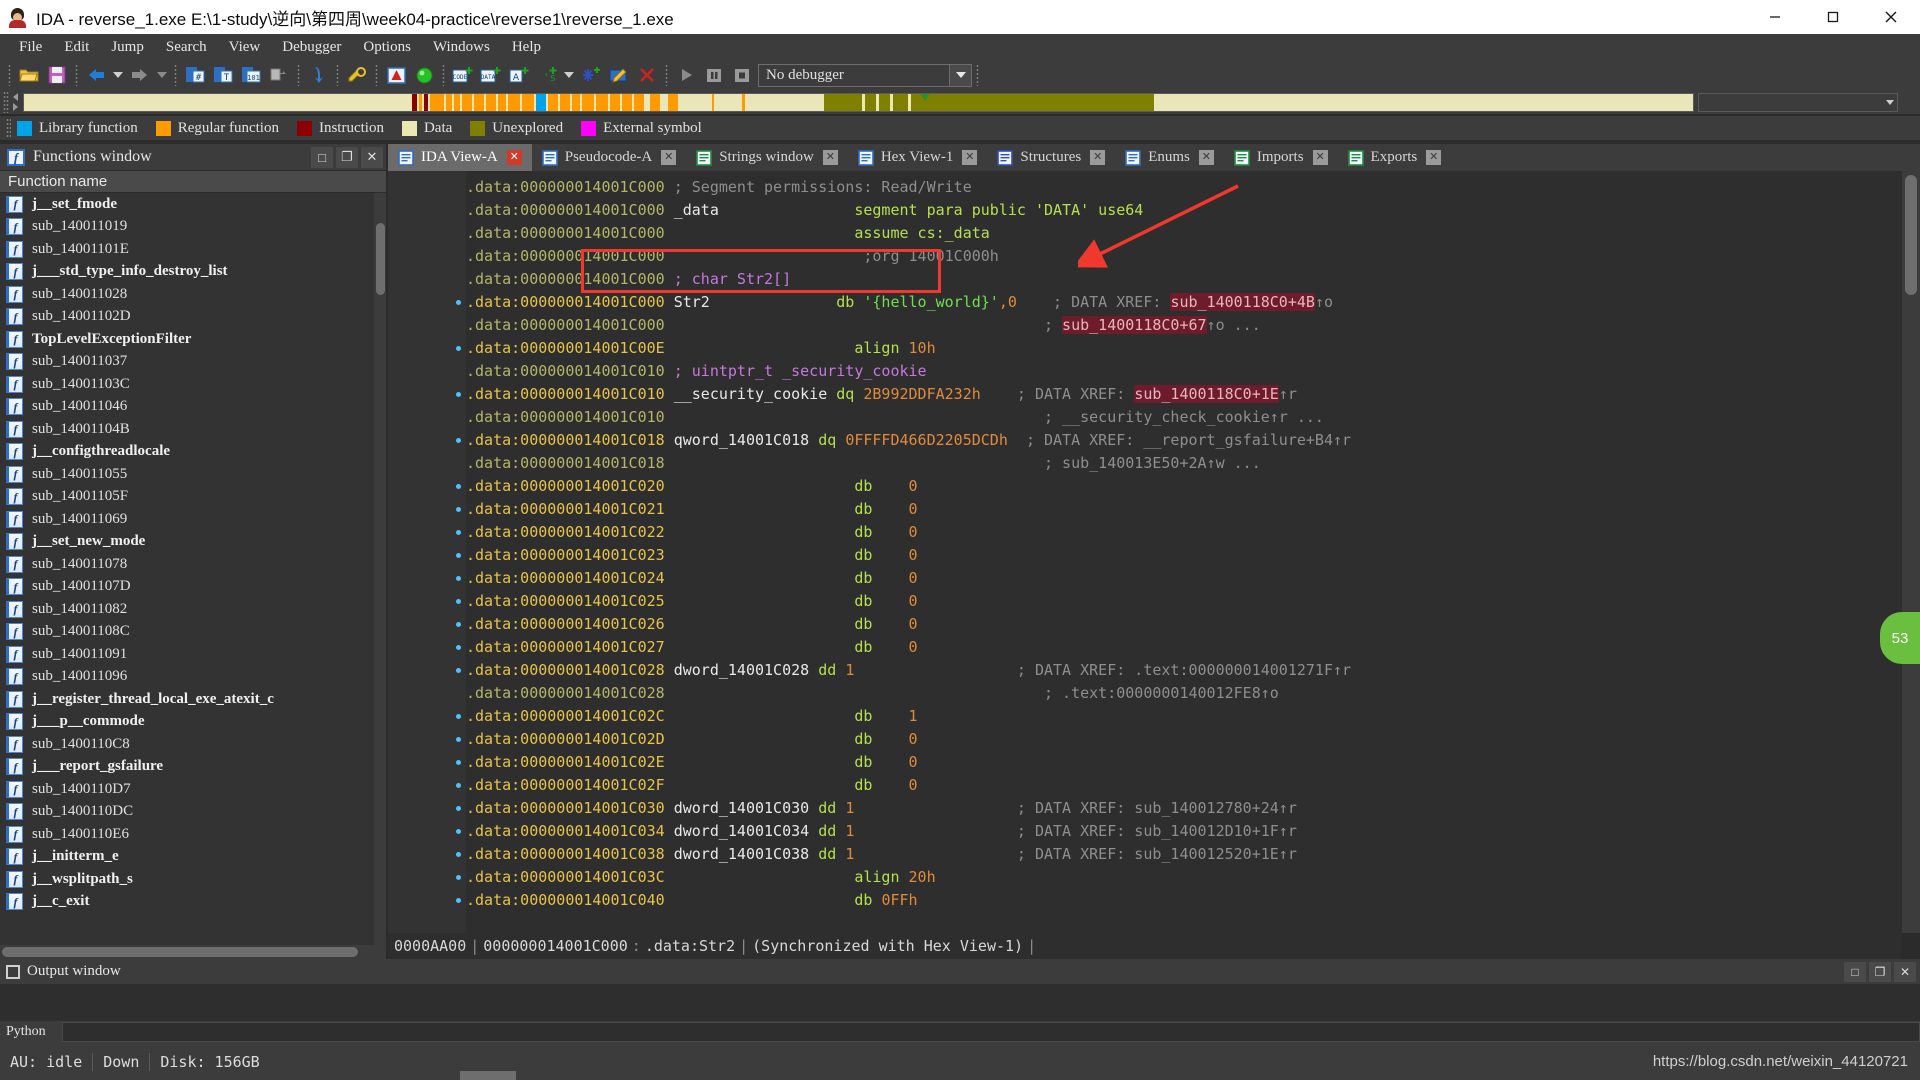 The width and height of the screenshot is (1920, 1080). What do you see at coordinates (1891, 17) in the screenshot?
I see `close-button` at bounding box center [1891, 17].